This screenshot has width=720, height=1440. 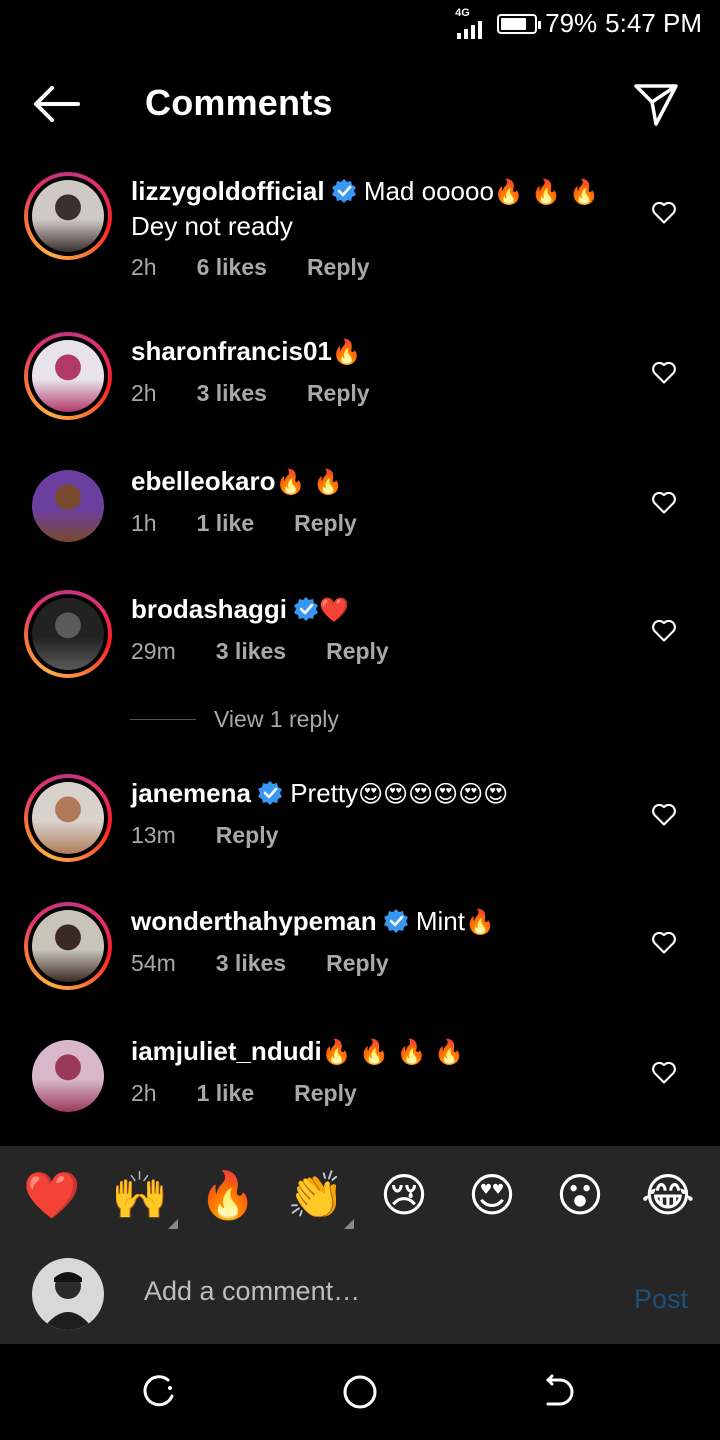 I want to click on reaction-fire-icon: 🔥, so click(x=228, y=1195).